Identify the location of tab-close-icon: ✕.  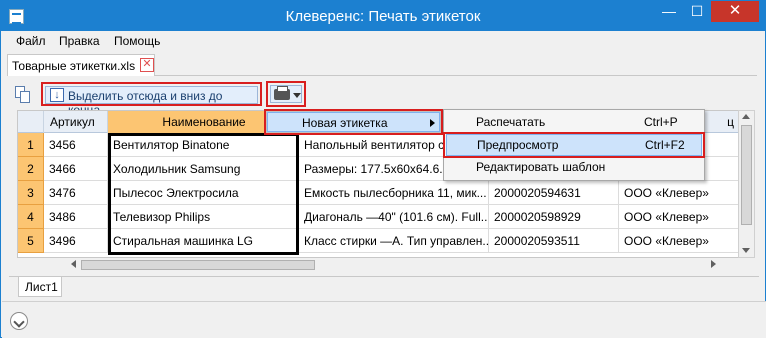
(147, 65).